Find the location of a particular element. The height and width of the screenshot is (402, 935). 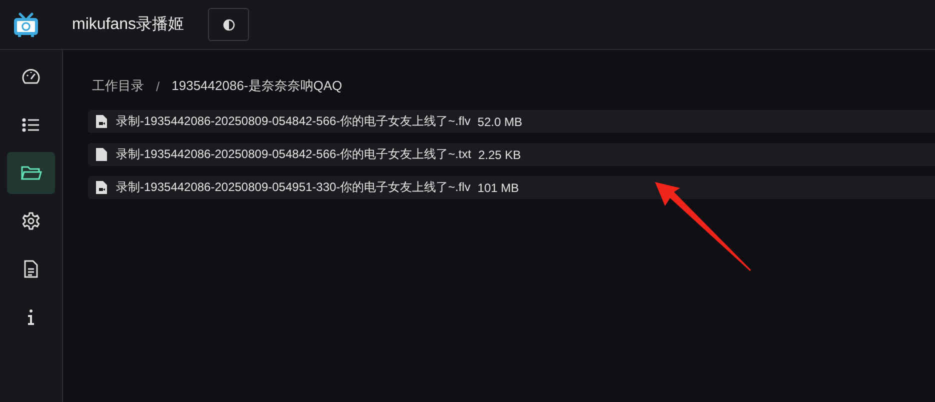

app-title: mikufans录播姬 is located at coordinates (128, 25).